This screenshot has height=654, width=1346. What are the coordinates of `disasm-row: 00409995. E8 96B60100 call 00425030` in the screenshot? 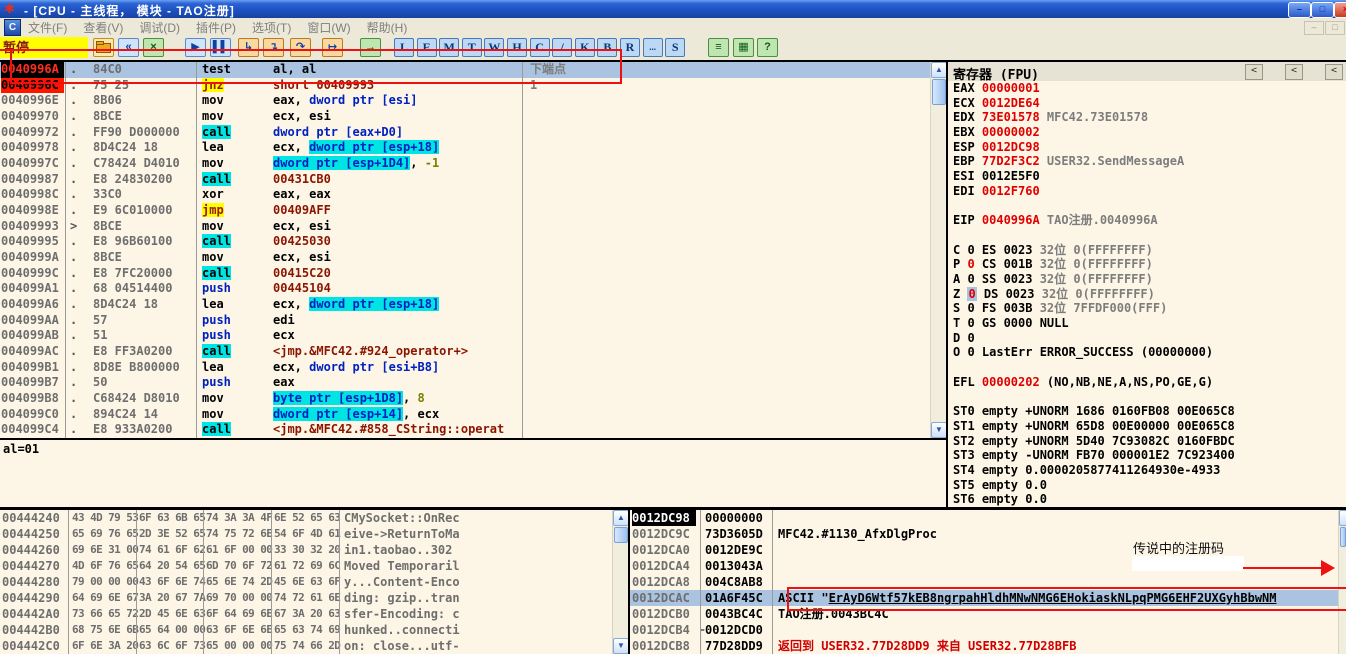 It's located at (465, 242).